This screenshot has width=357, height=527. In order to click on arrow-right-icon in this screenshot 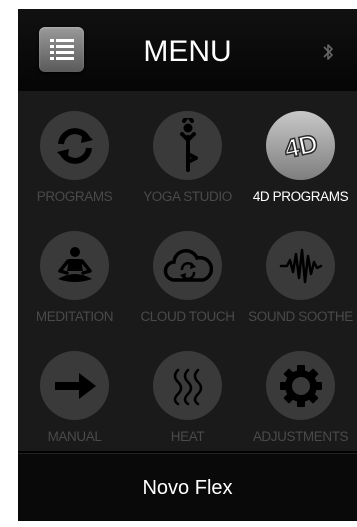, I will do `click(75, 385)`.